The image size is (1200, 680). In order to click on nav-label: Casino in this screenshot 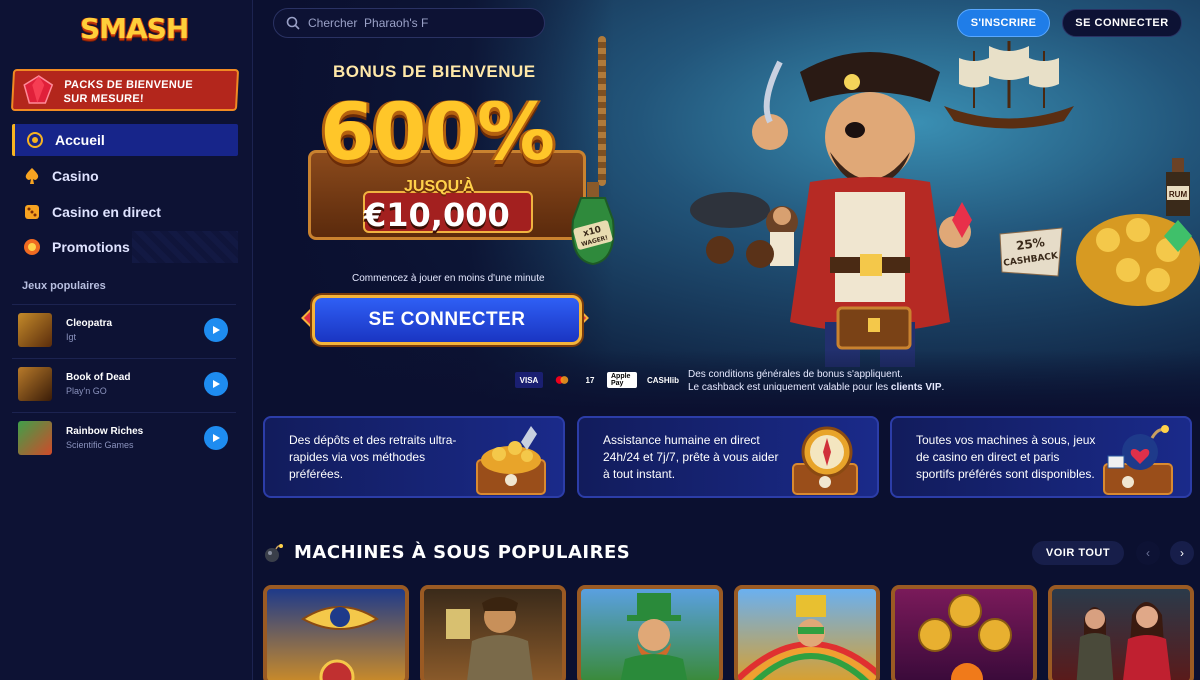, I will do `click(75, 176)`.